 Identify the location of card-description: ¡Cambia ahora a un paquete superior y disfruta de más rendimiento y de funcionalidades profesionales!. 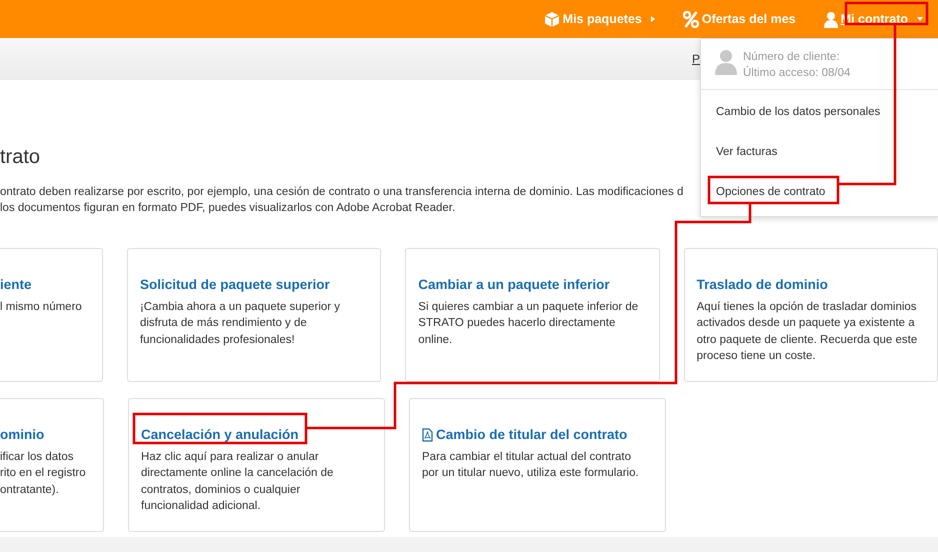
(241, 324).